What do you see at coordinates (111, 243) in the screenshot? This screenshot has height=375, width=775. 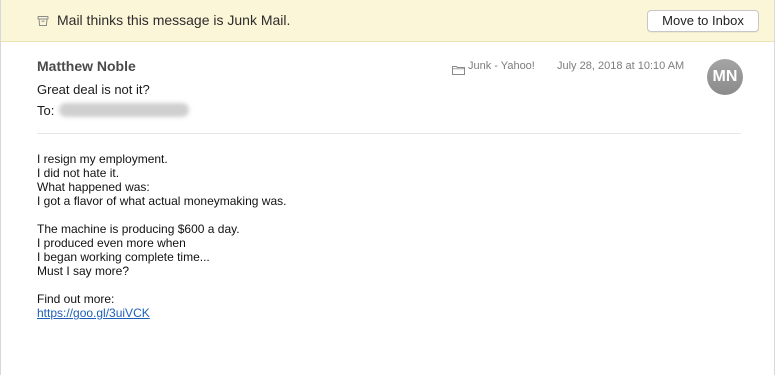 I see `body-line: I produced even more when` at bounding box center [111, 243].